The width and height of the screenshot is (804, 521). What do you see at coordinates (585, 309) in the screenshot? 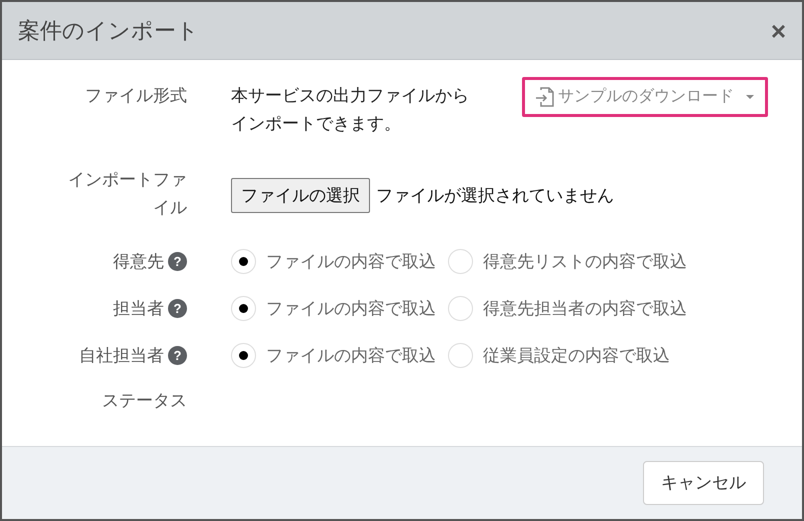
I see `radio-label: 得意先担当者の内容で取込` at bounding box center [585, 309].